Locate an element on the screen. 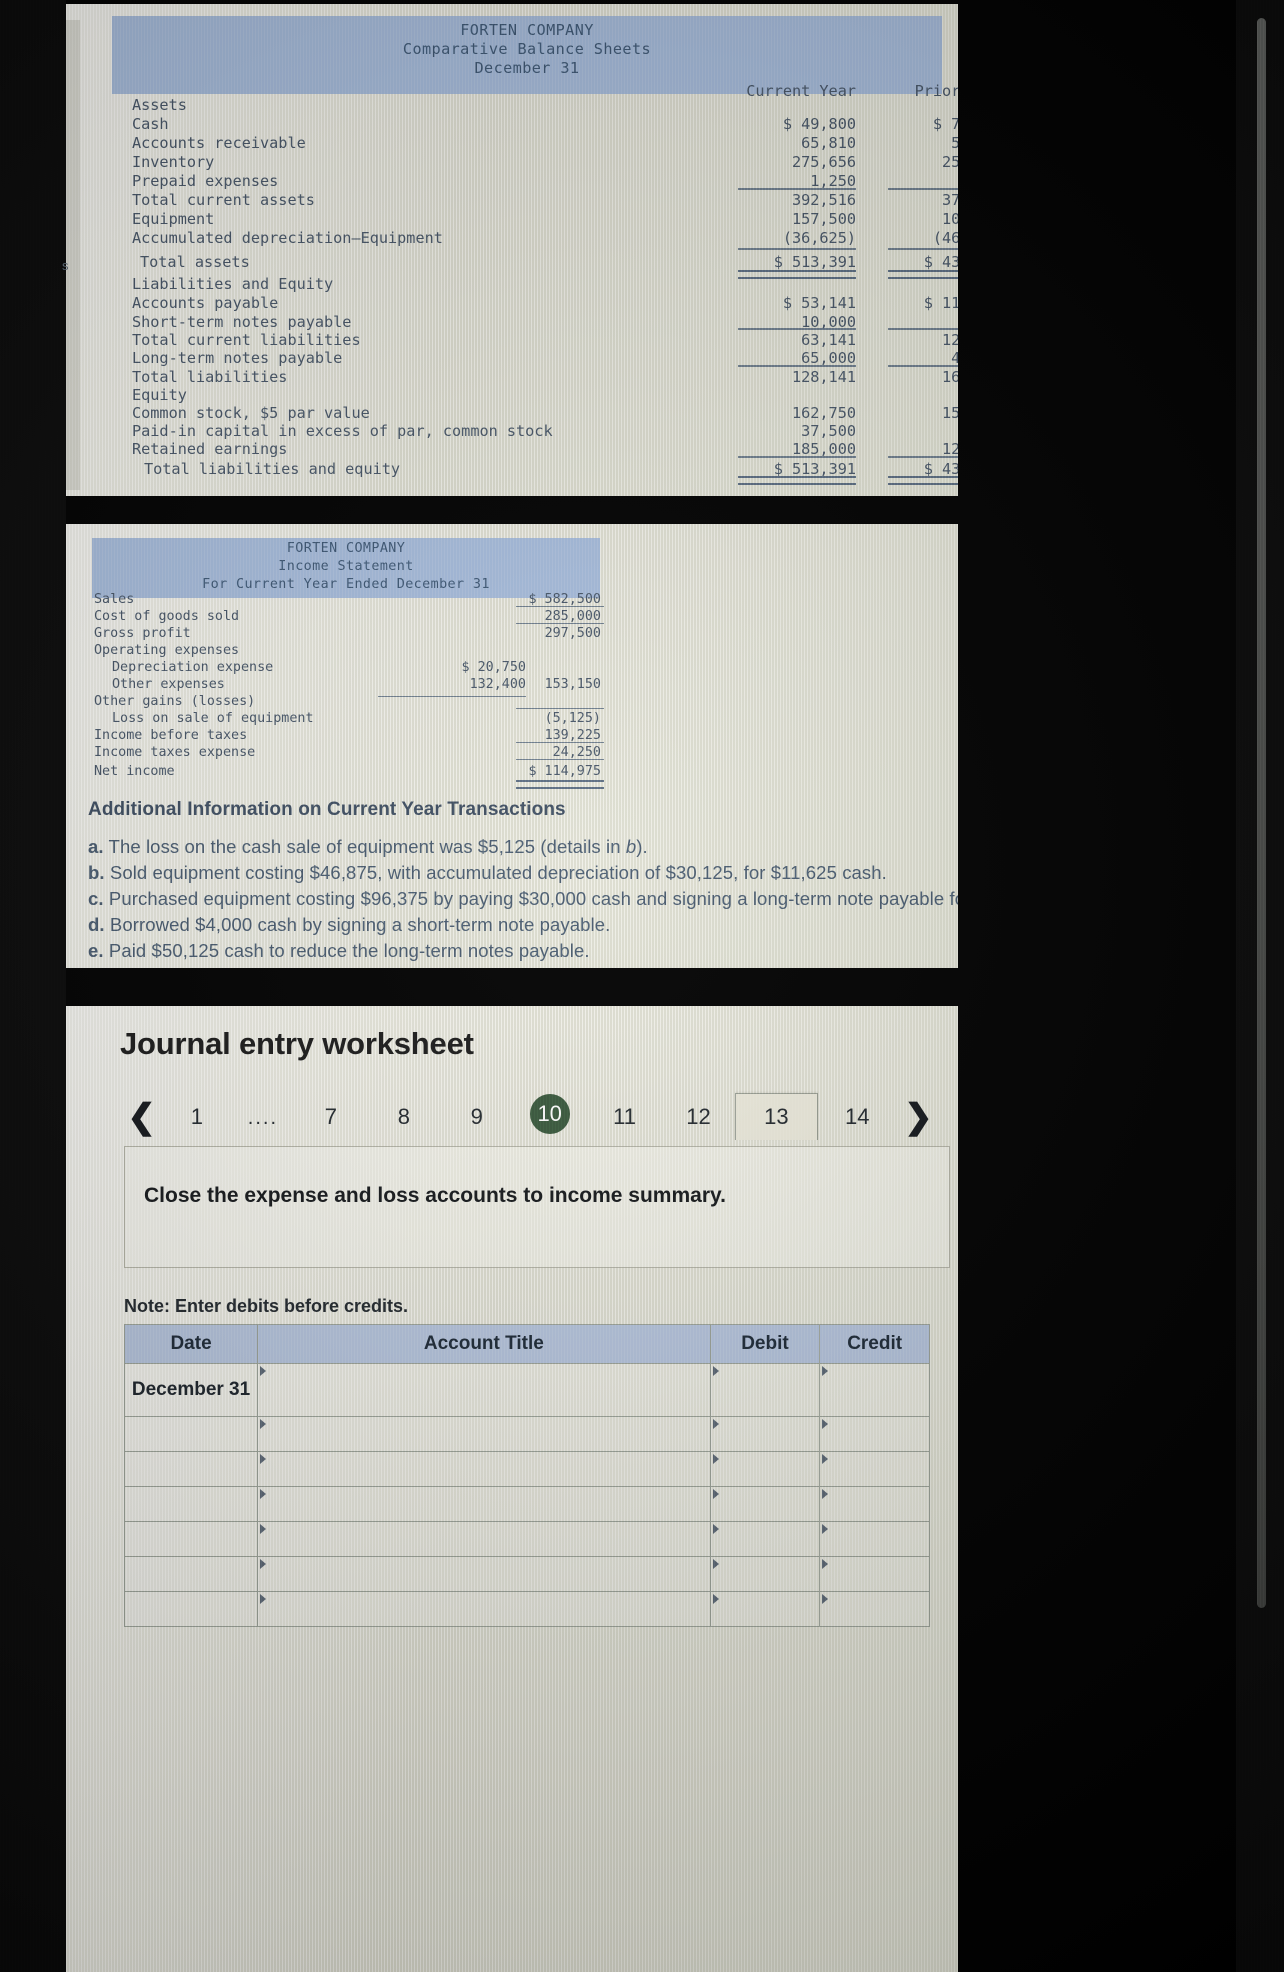  bs-pri-16: 150,250 is located at coordinates (949, 413).